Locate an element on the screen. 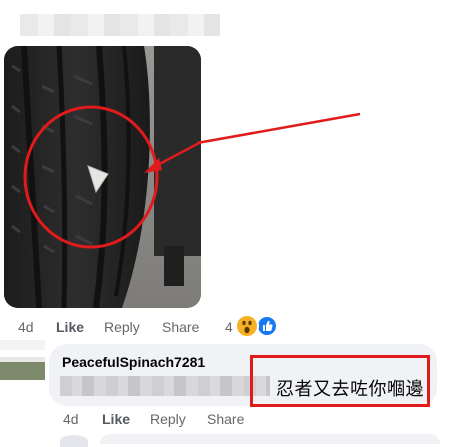 This screenshot has height=447, width=465. comment-input is located at coordinates (270, 439).